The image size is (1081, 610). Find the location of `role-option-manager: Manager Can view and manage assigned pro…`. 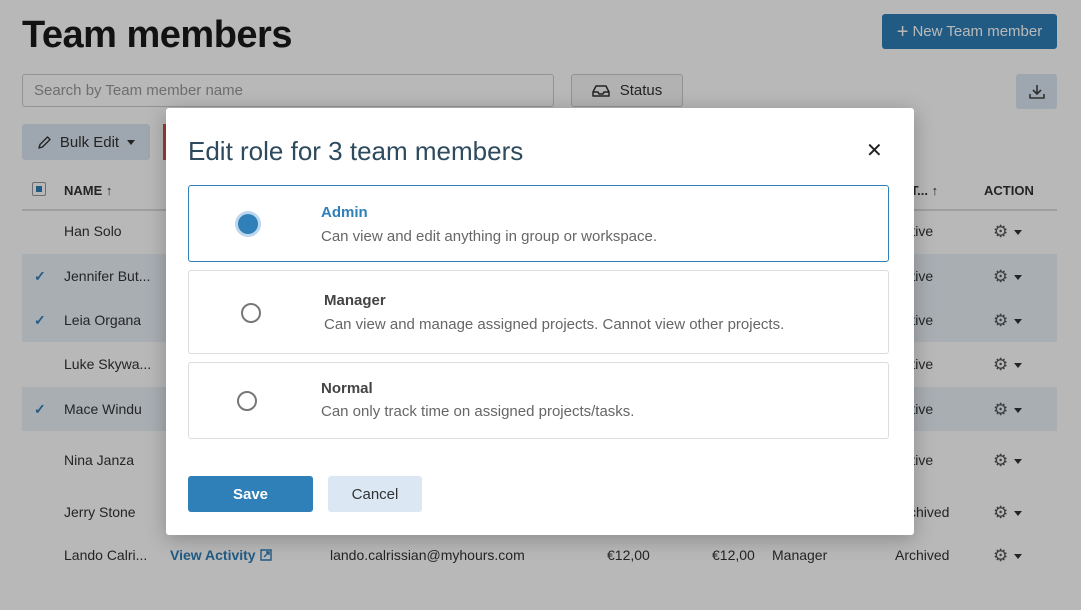

role-option-manager: Manager Can view and manage assigned pro… is located at coordinates (538, 312).